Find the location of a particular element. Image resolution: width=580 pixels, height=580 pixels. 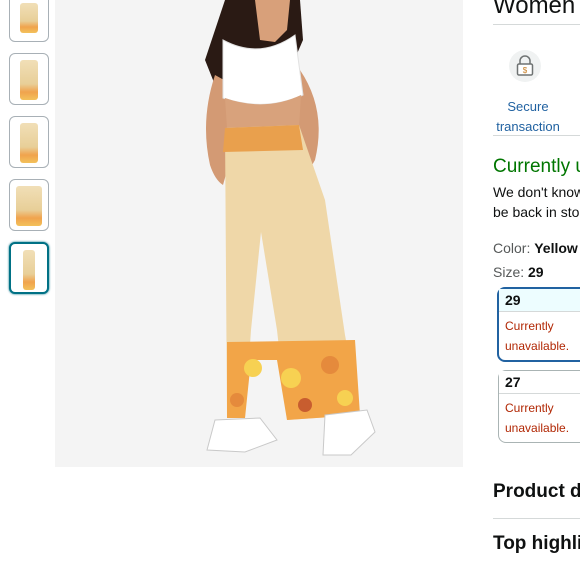

product-details-heading: Product d is located at coordinates (536, 491).